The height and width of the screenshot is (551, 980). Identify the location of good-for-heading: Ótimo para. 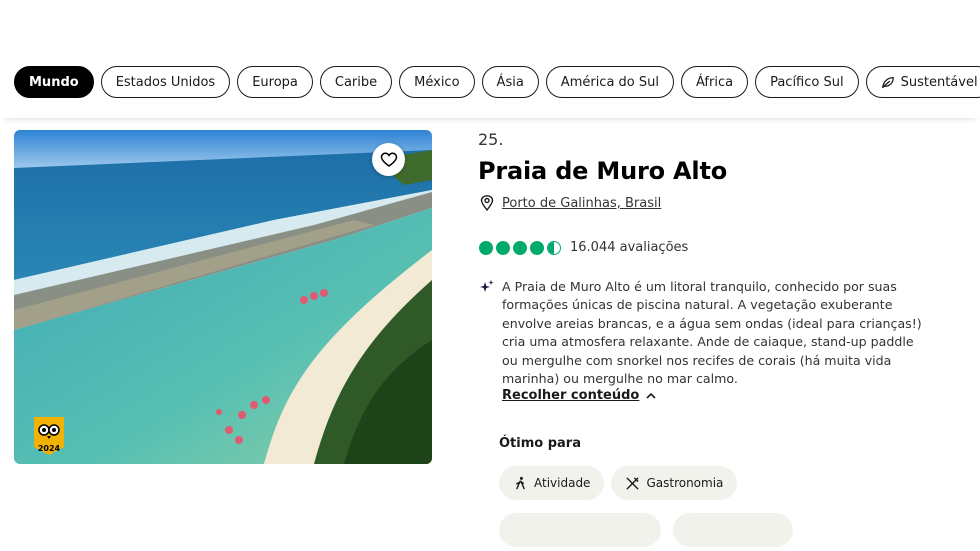
(540, 443).